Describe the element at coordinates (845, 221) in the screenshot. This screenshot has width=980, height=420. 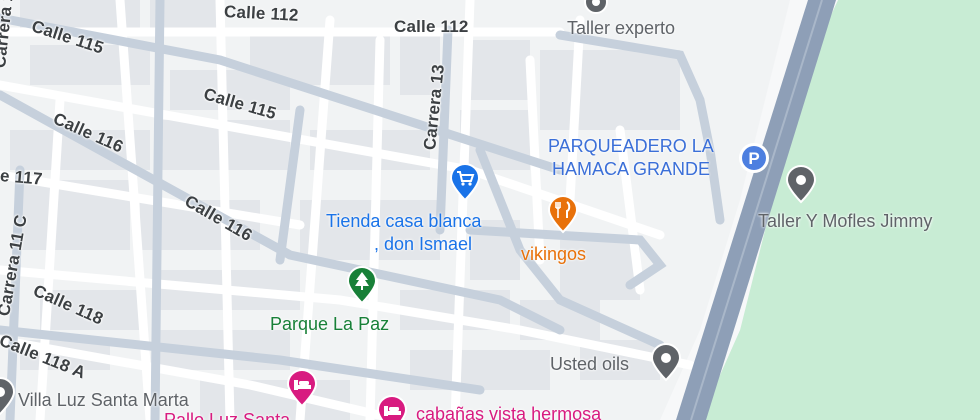
I see `poi-taller-mofles-jimmy: Taller Y Mofles Jimmy` at that location.